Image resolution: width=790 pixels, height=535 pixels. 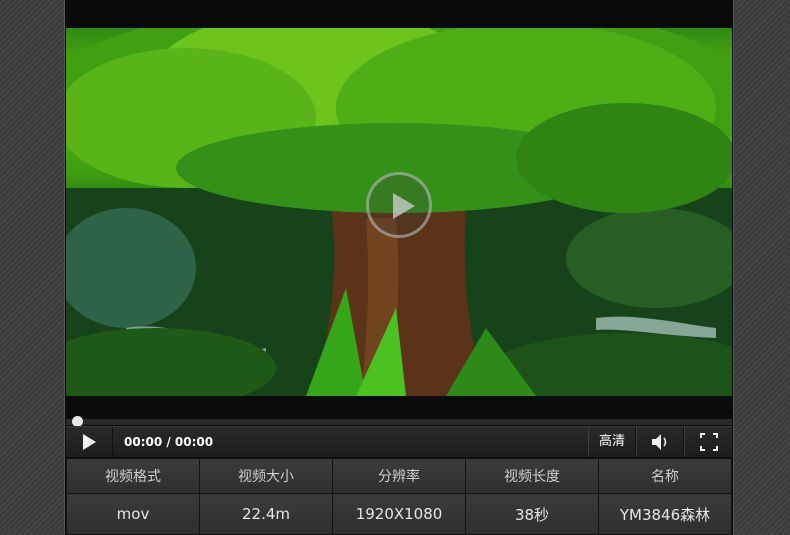 I want to click on control-bar: 00:00 / 00:00 高清, so click(x=399, y=441).